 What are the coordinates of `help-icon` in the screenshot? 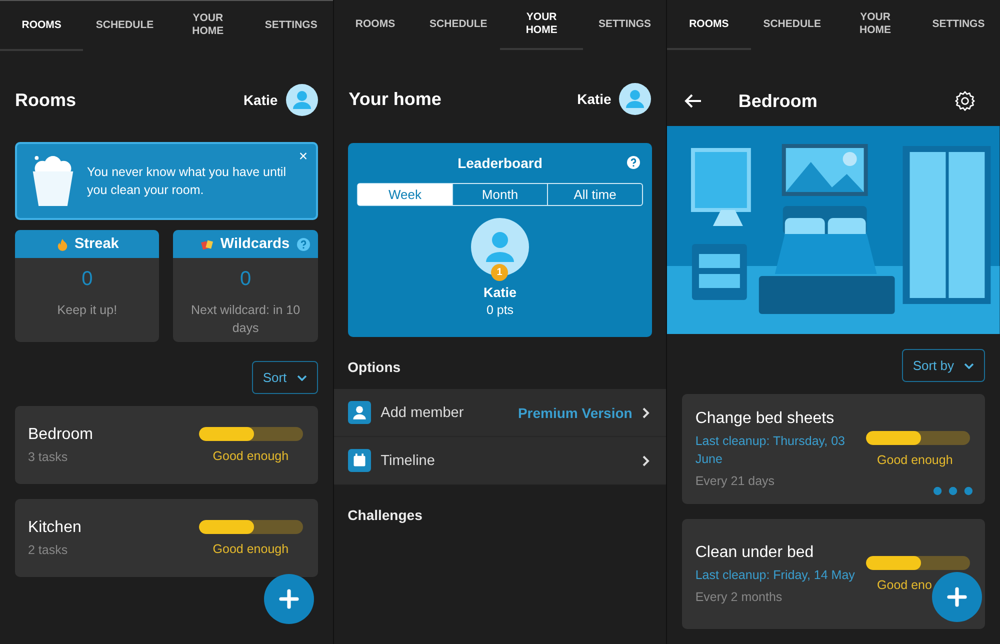 It's located at (633, 162).